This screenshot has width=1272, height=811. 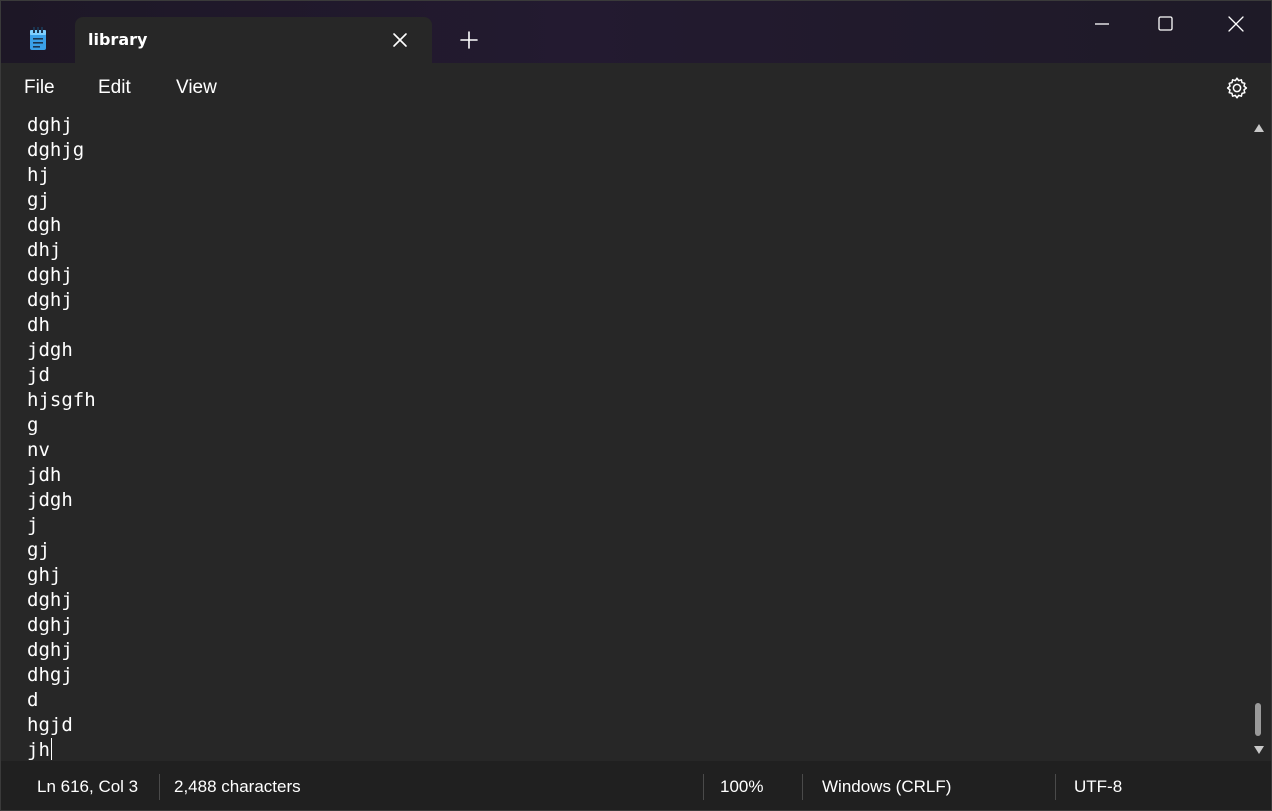 I want to click on close-tab-icon, so click(x=400, y=40).